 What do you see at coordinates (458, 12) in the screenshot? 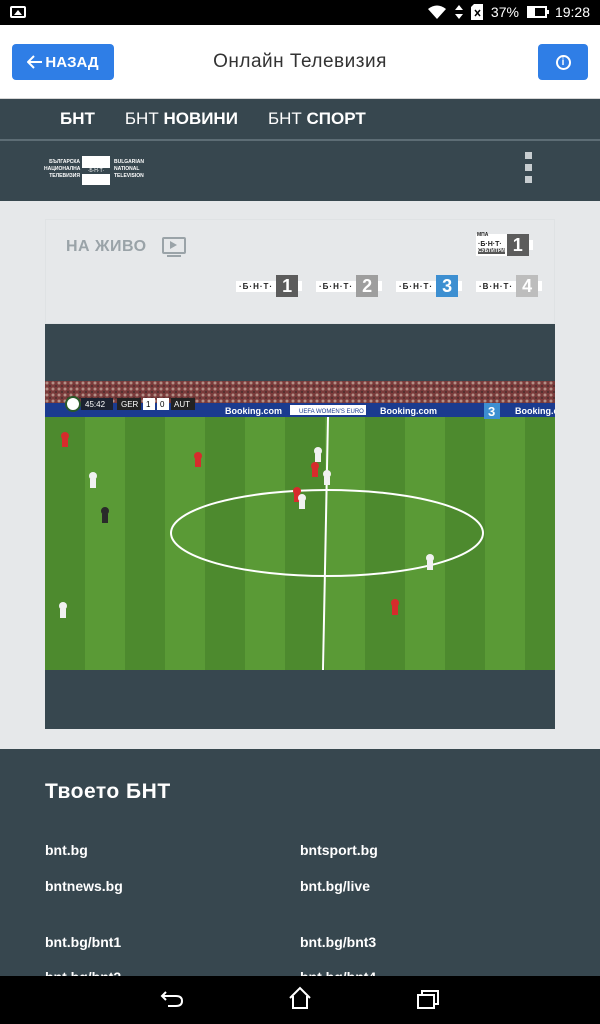
I see `data-arrows-icon` at bounding box center [458, 12].